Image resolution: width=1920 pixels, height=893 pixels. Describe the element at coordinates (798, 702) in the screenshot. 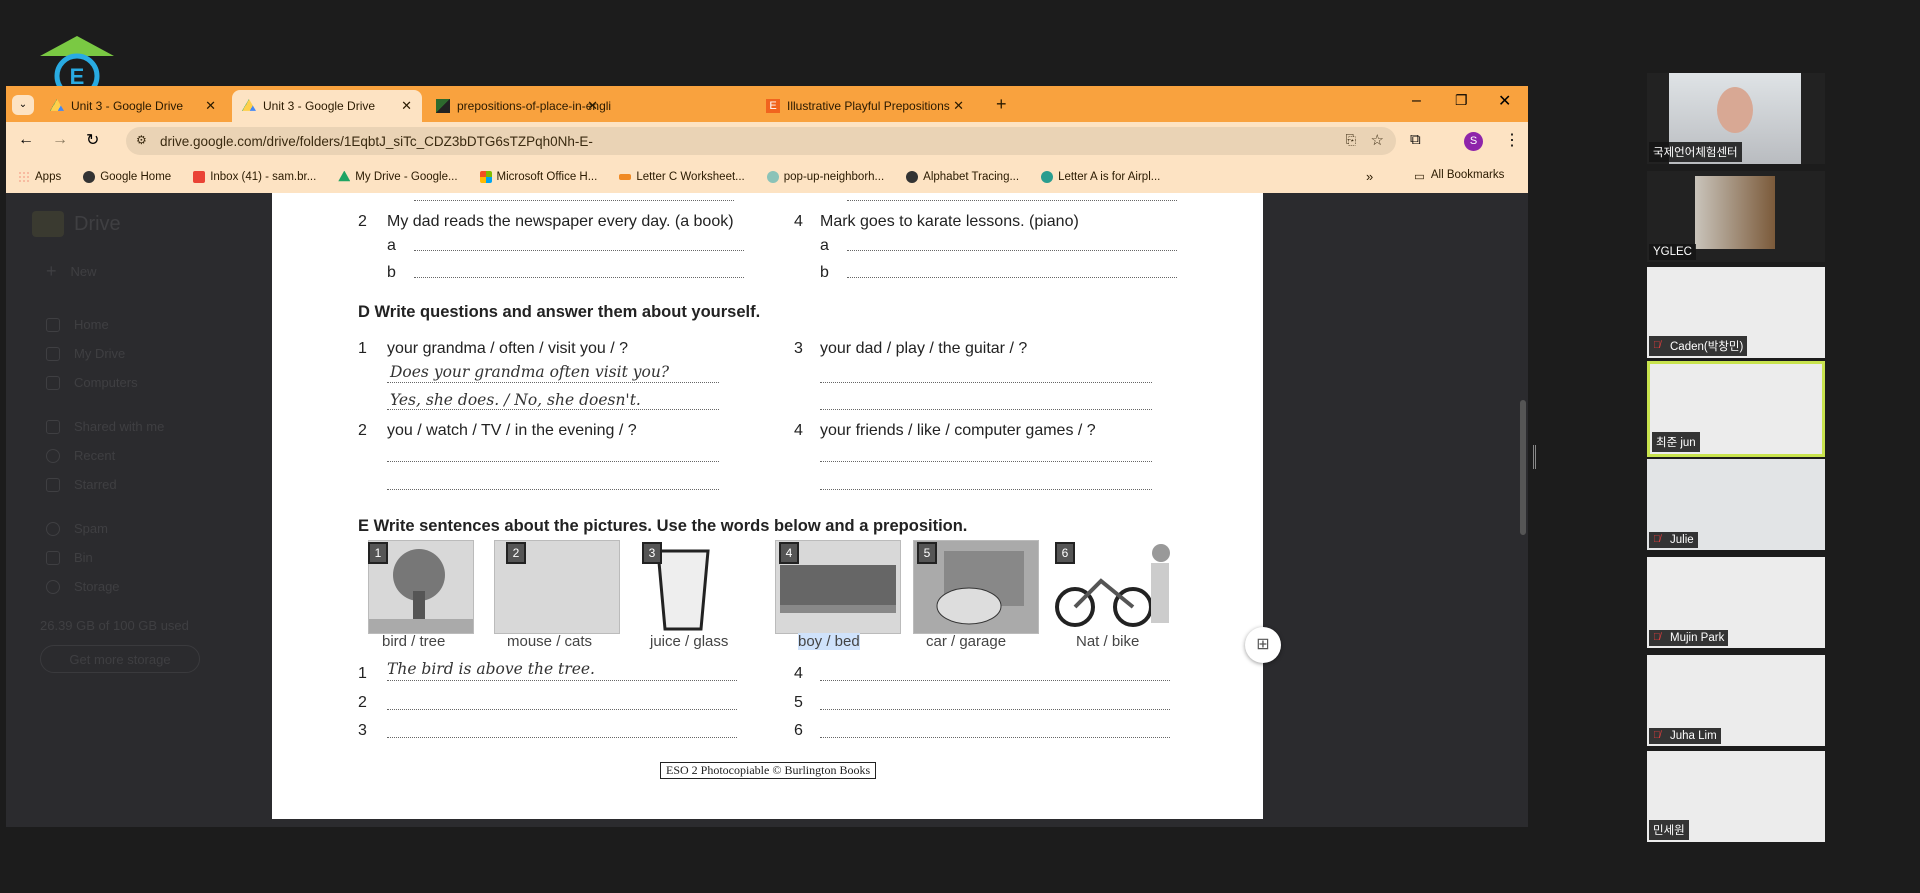

I see `item-number: 5` at that location.